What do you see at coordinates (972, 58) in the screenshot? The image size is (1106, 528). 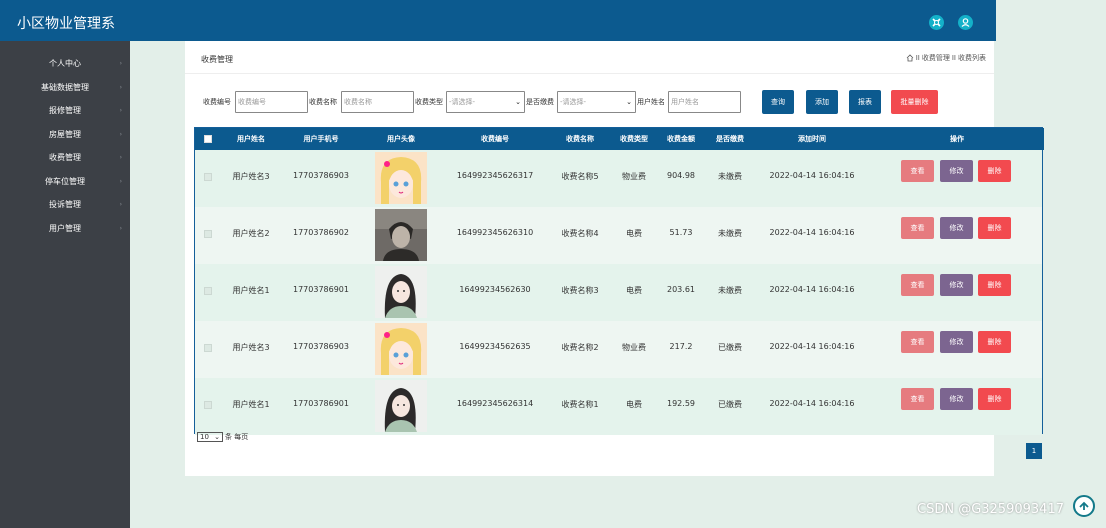 I see `breadcrumb-current: 收费列表` at bounding box center [972, 58].